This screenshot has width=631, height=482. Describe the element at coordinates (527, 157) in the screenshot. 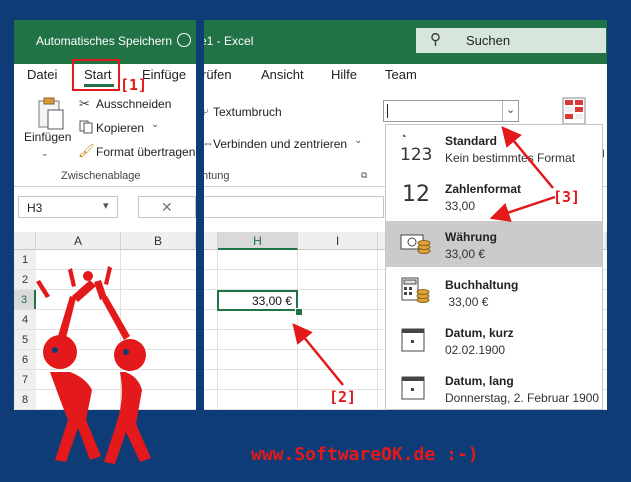

I see `arrow-to-format-box` at that location.